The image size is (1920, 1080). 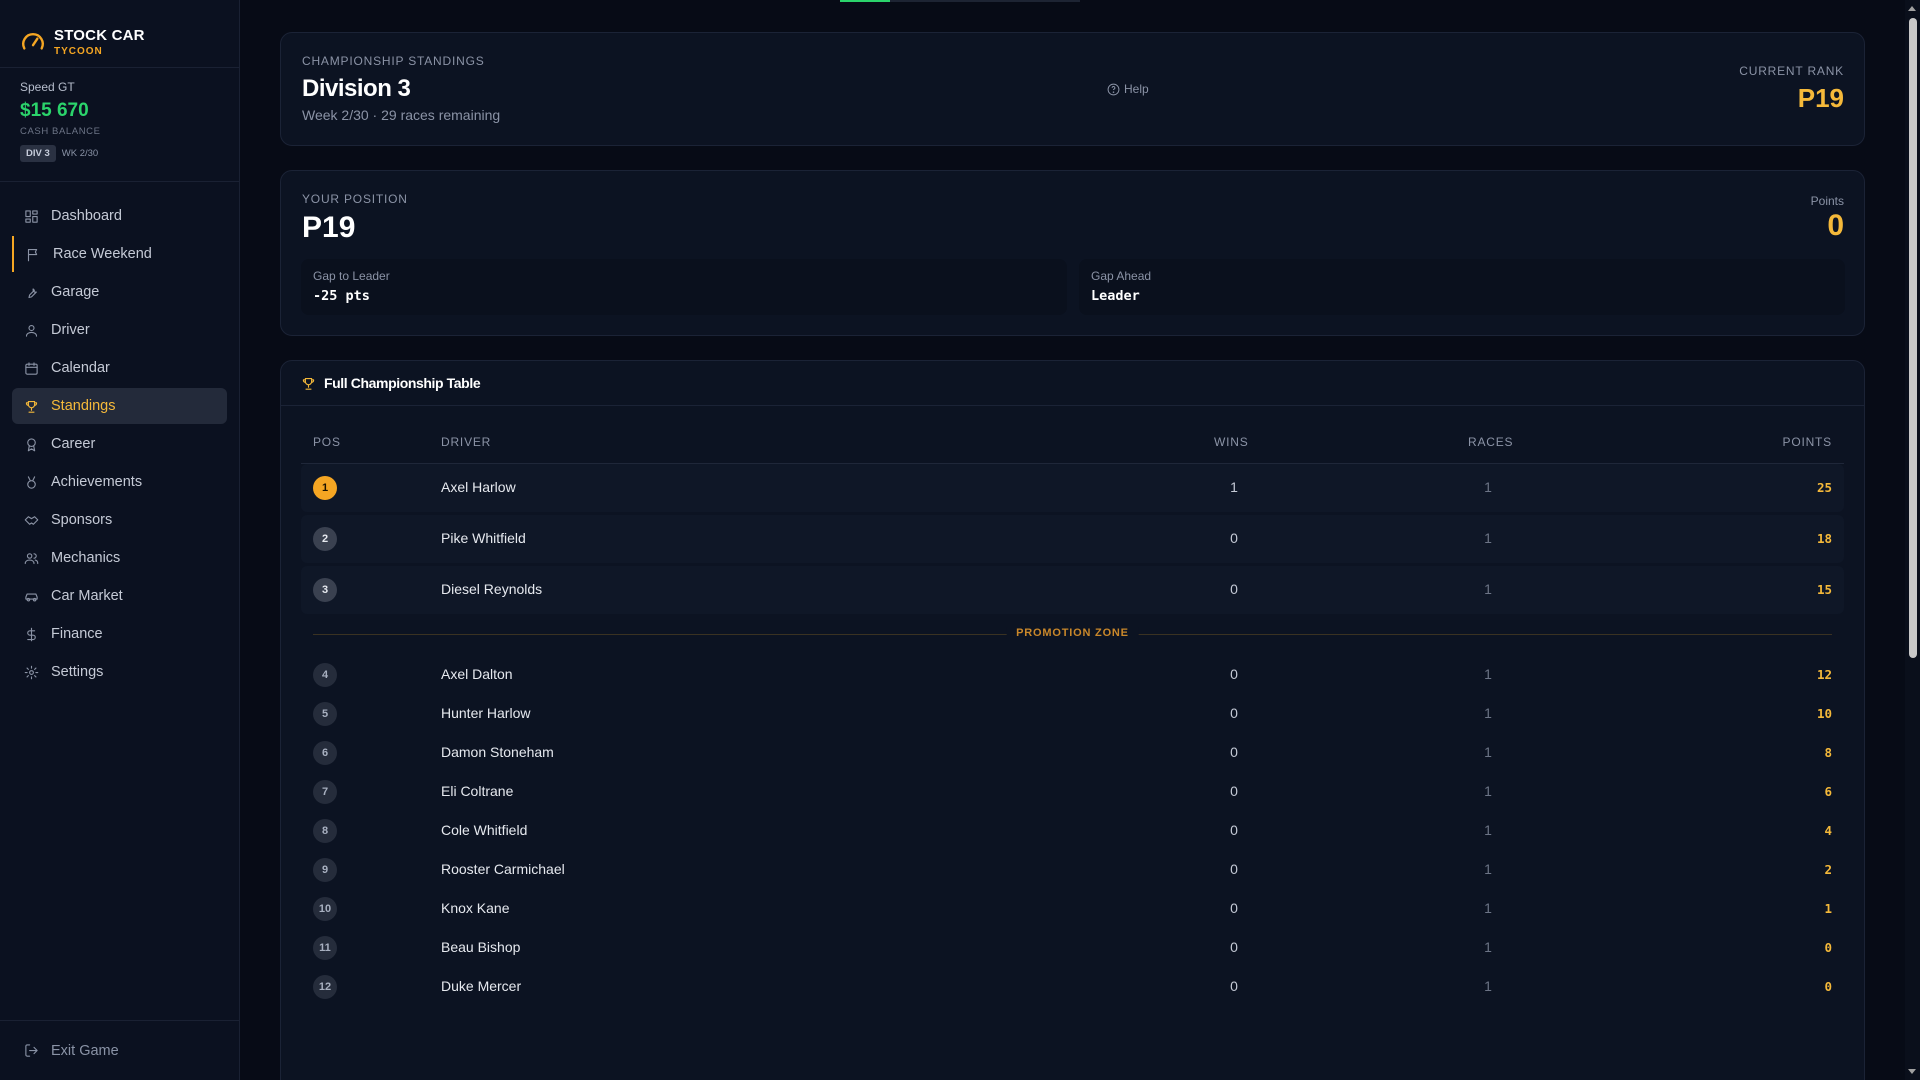 I want to click on sidebar-item-label: Sponsors, so click(x=82, y=520).